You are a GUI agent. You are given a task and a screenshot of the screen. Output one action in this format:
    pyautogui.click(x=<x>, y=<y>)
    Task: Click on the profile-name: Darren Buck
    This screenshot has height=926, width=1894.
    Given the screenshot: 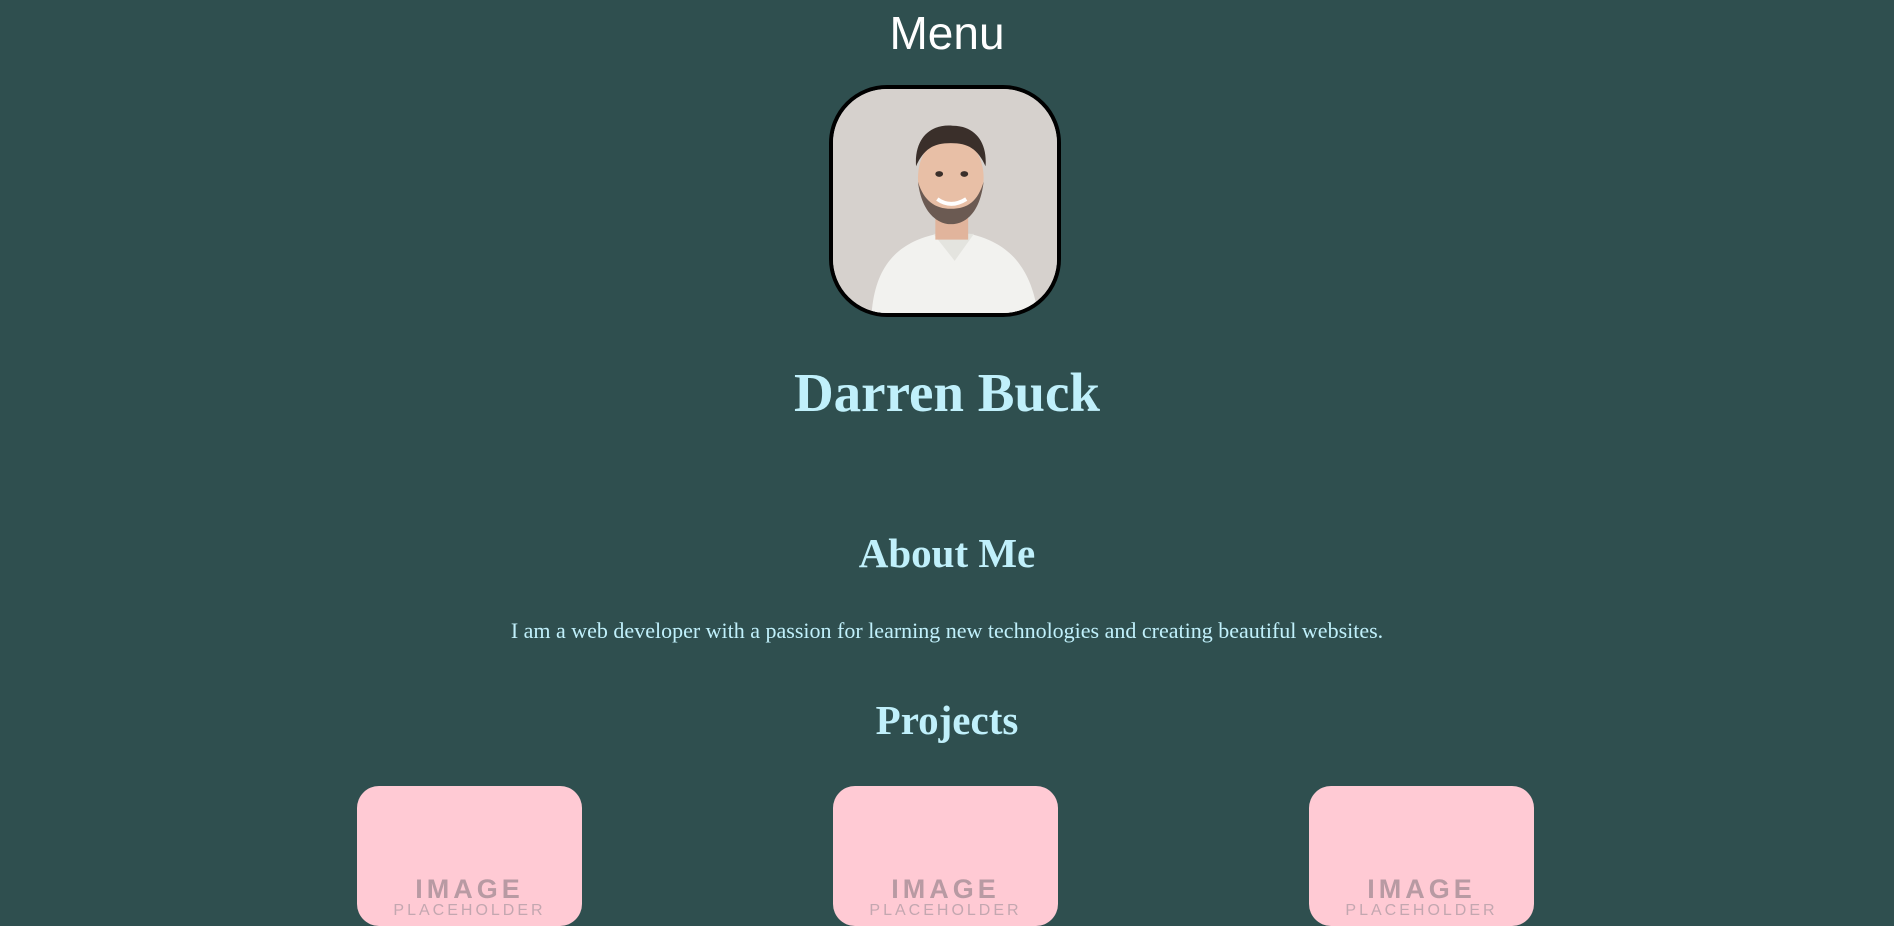 What is the action you would take?
    pyautogui.click(x=947, y=392)
    